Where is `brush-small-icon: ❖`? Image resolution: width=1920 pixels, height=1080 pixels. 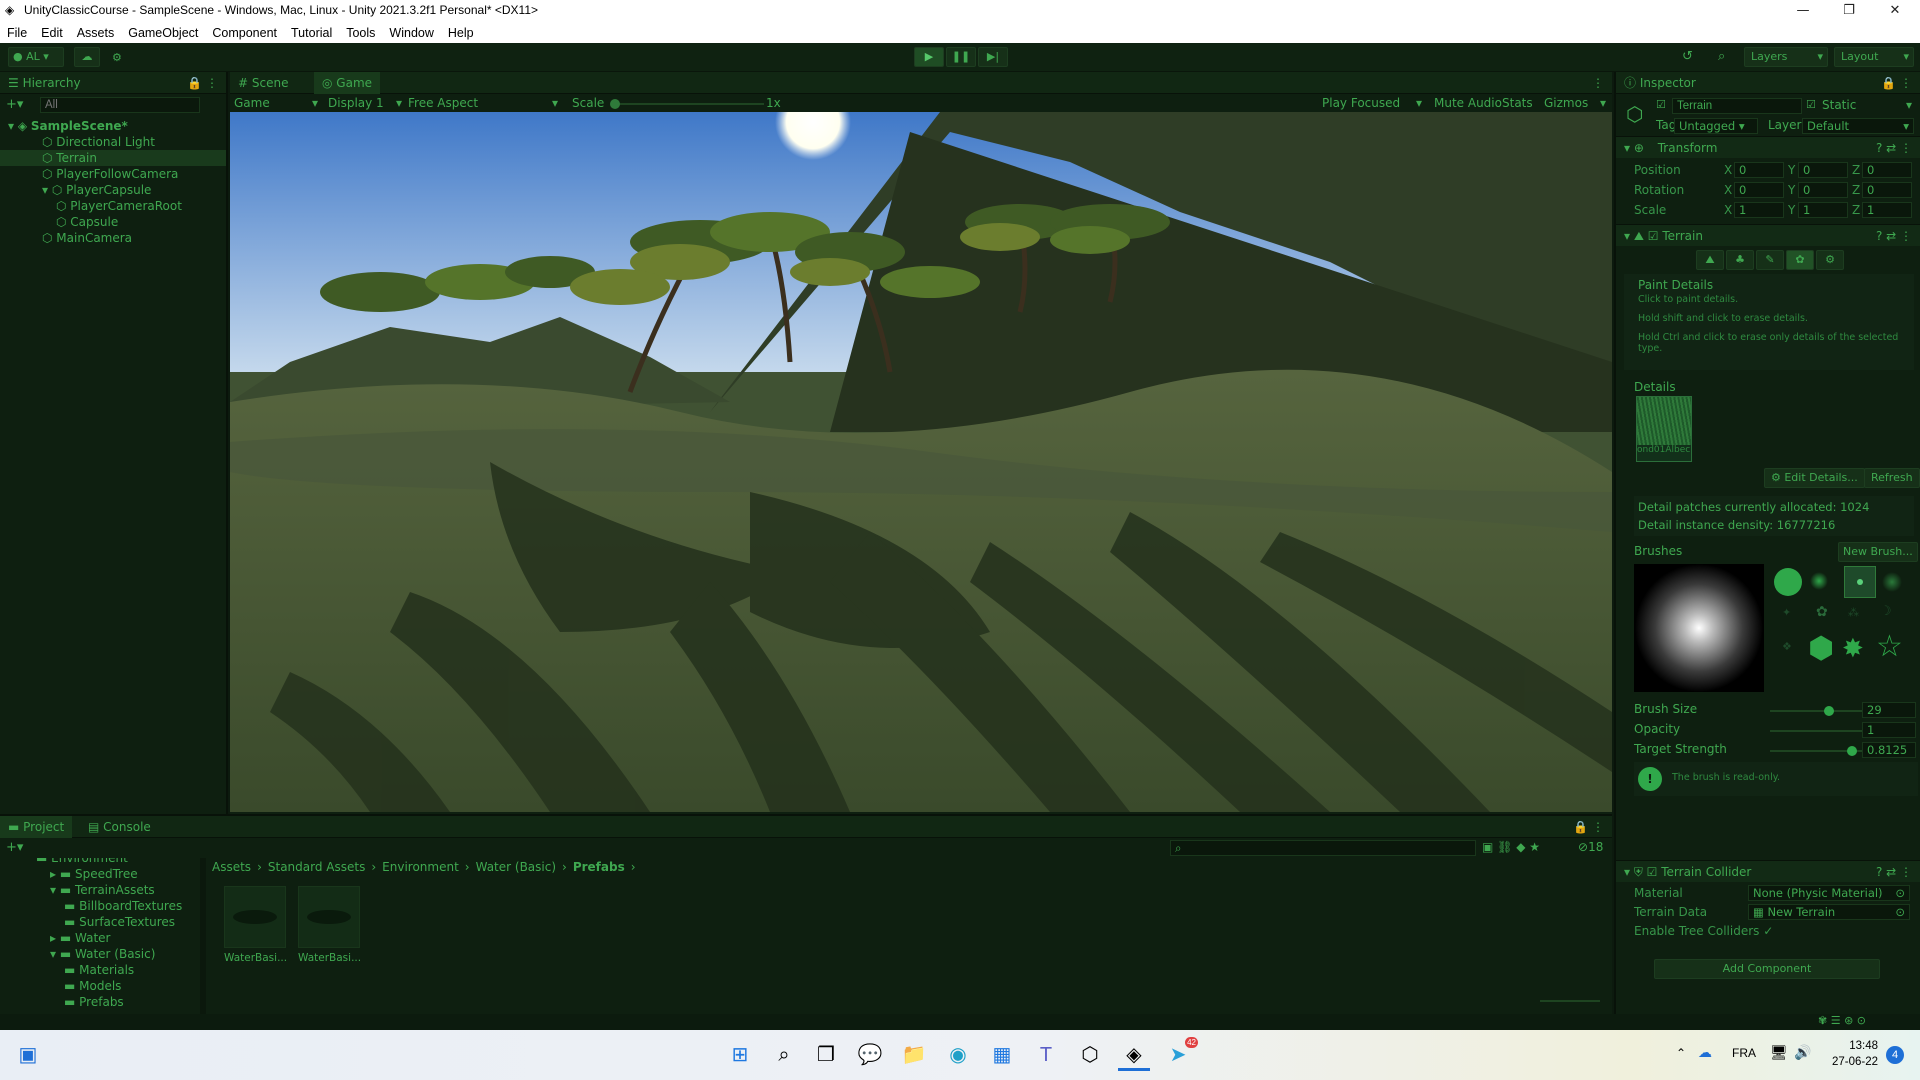 brush-small-icon: ❖ is located at coordinates (1787, 646).